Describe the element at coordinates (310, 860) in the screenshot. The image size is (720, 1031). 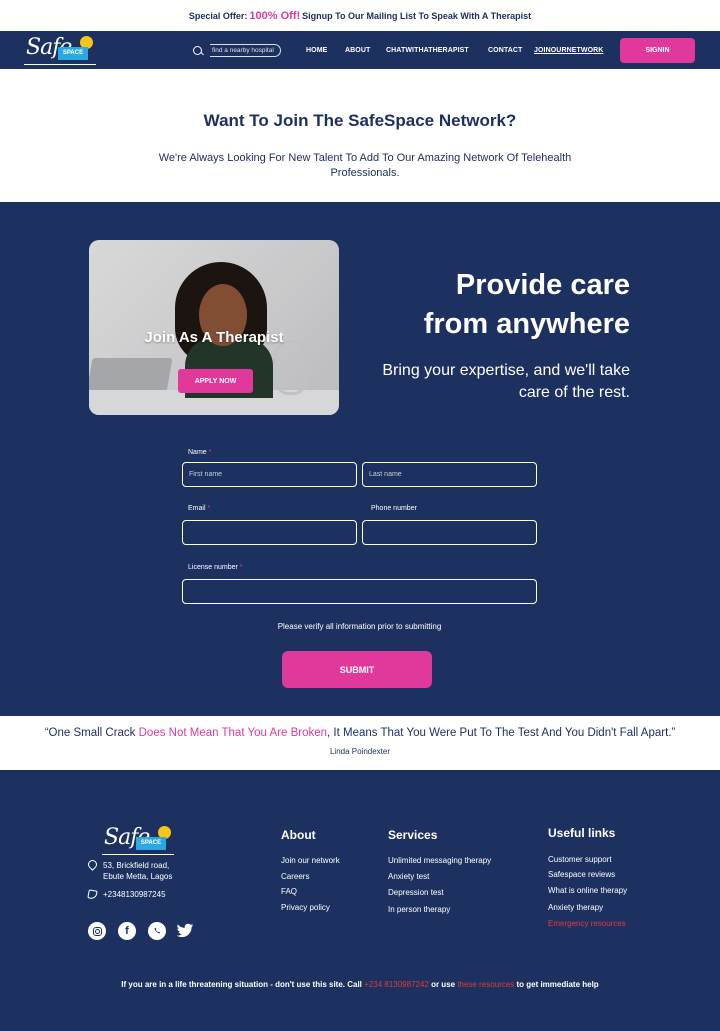
I see `footer-link-join-network: Join our network` at that location.